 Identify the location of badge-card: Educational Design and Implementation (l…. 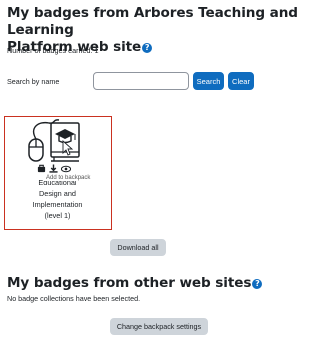
(58, 173).